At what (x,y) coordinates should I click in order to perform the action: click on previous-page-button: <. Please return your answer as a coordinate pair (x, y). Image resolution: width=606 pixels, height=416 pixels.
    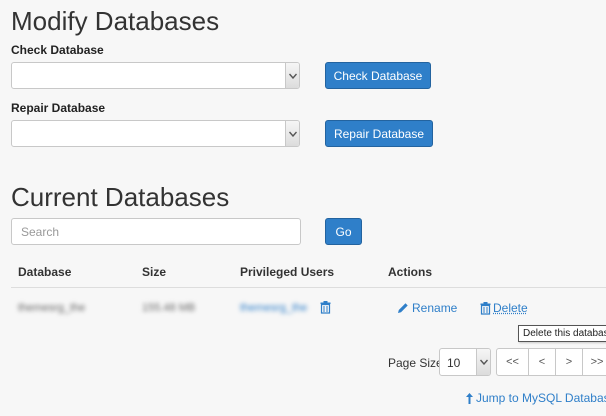
    Looking at the image, I should click on (542, 362).